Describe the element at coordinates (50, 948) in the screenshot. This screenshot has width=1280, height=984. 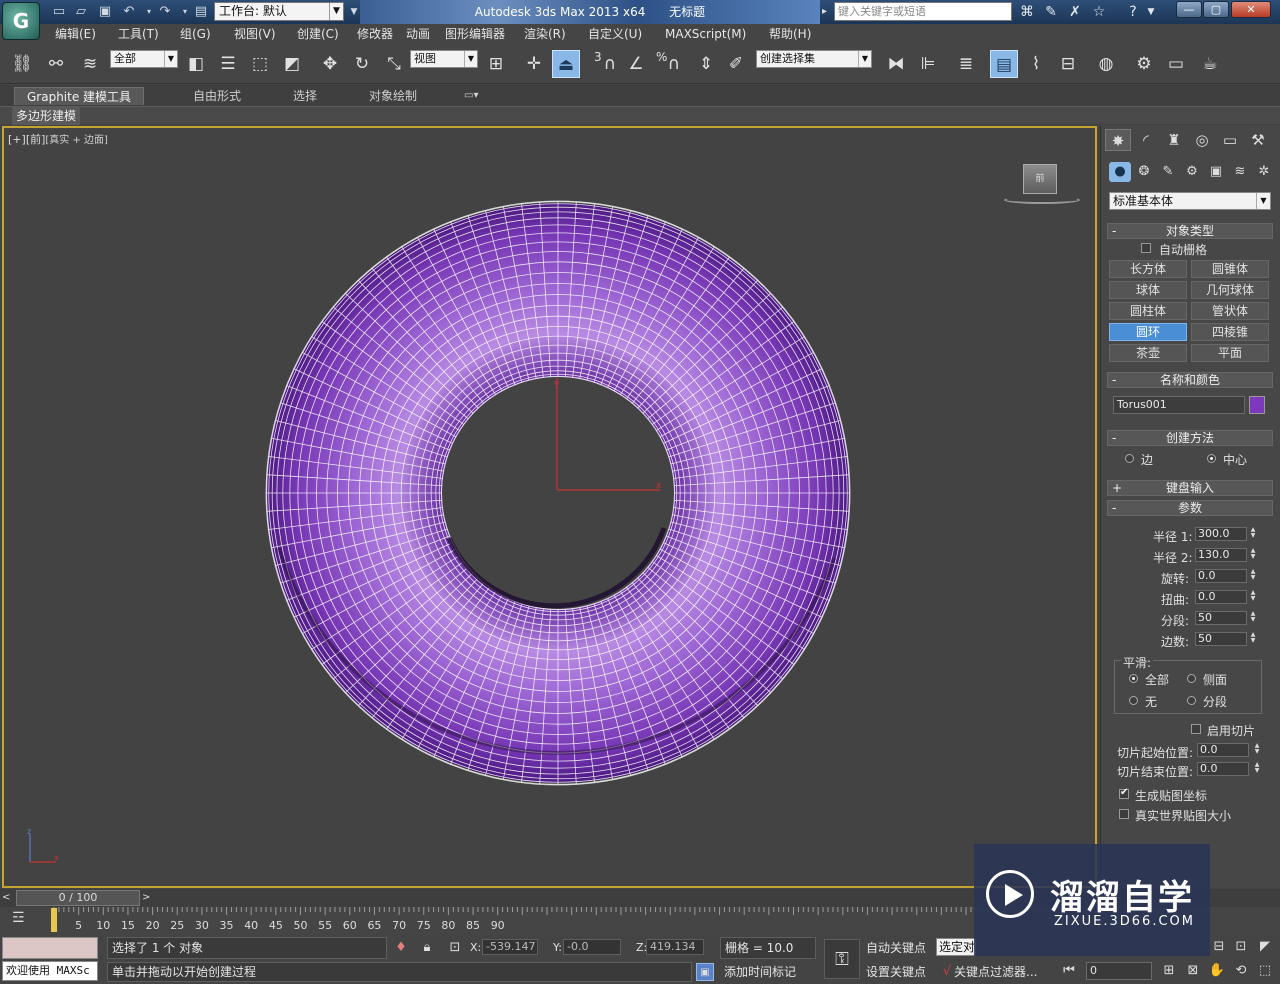
I see `maxscript-listener` at that location.